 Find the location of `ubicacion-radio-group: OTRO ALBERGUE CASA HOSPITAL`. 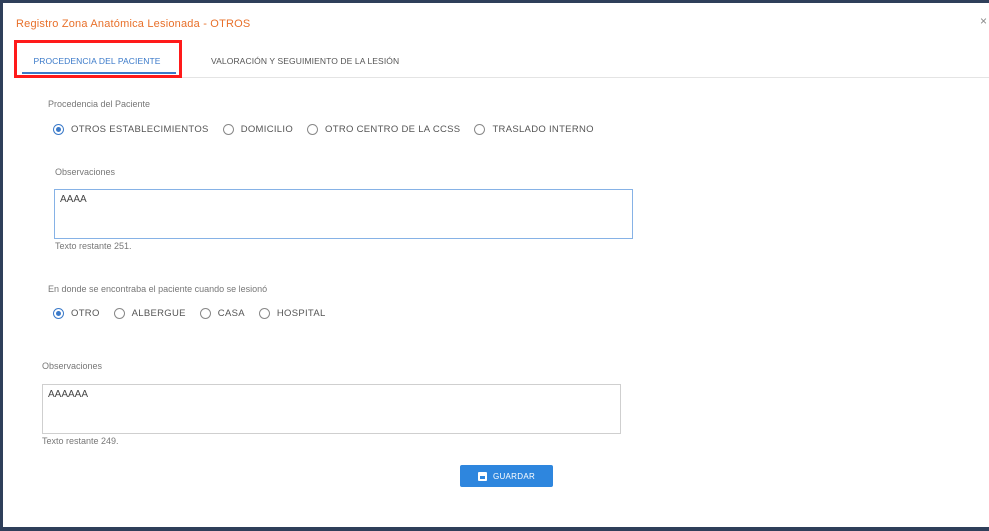

ubicacion-radio-group: OTRO ALBERGUE CASA HOSPITAL is located at coordinates (196, 313).